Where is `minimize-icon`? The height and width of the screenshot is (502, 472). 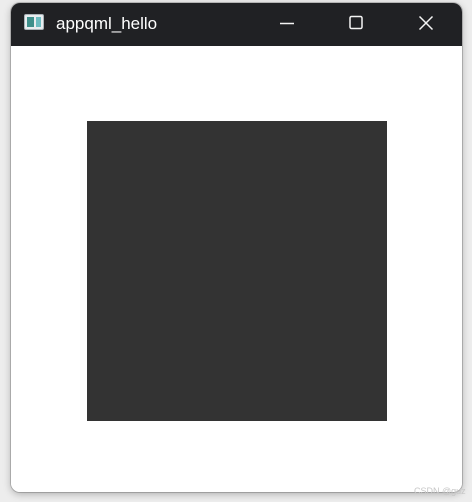
minimize-icon is located at coordinates (287, 23).